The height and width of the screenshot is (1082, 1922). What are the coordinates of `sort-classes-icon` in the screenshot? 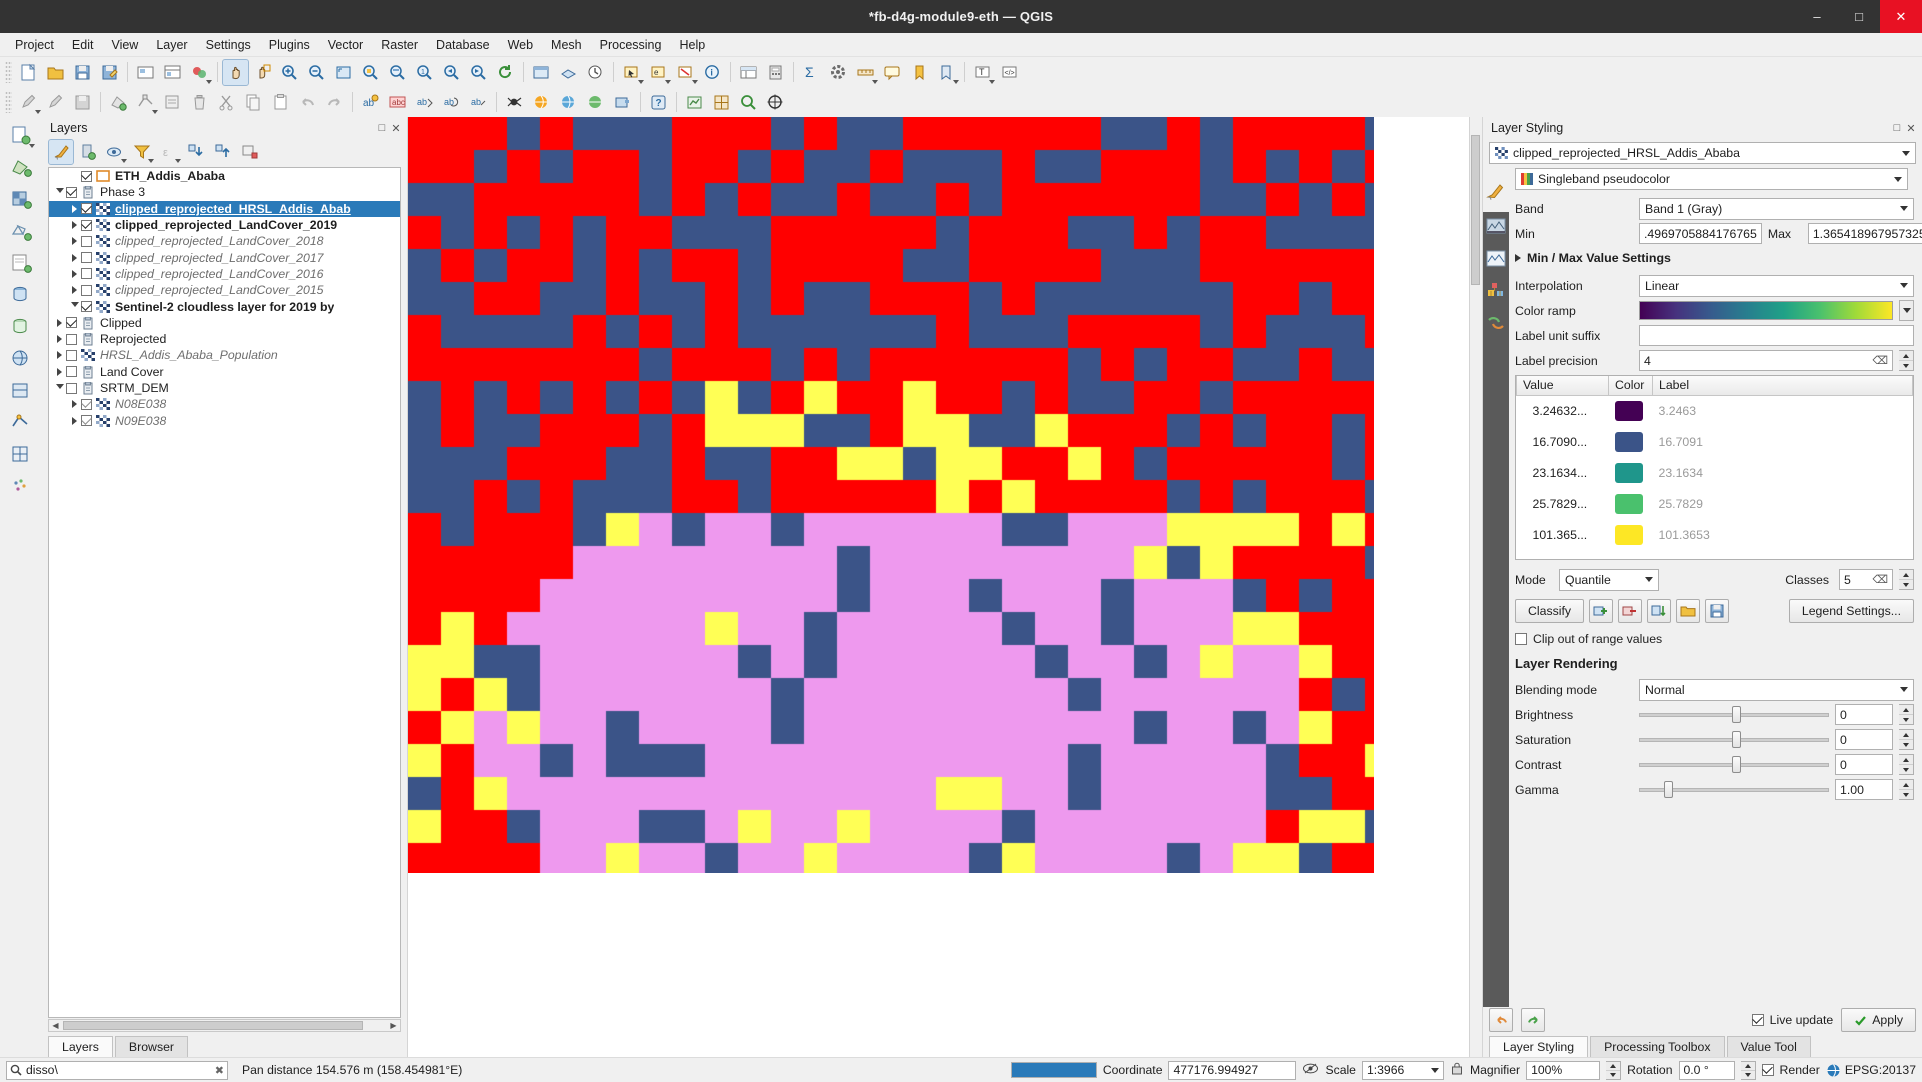 It's located at (1659, 611).